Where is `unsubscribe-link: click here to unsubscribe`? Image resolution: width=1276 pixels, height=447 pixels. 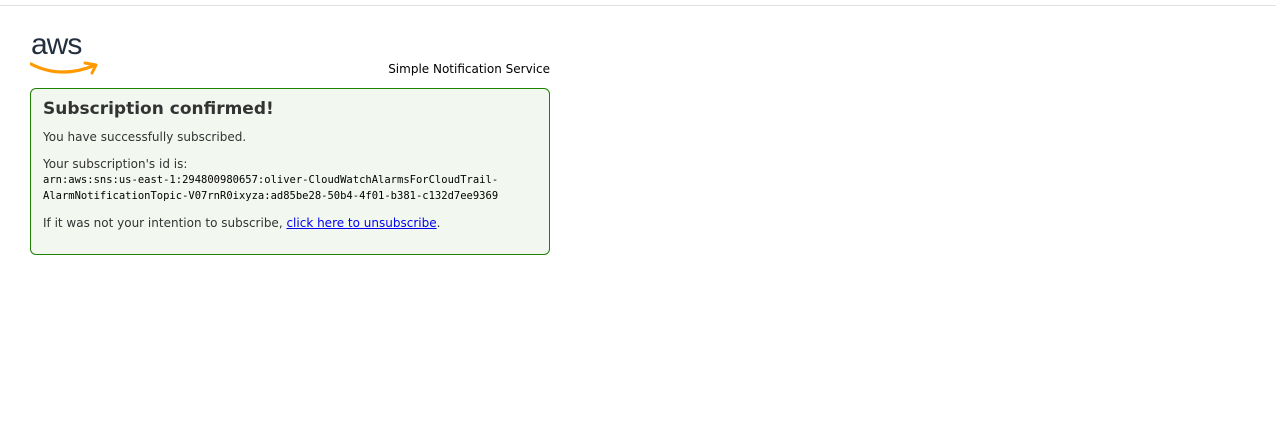
unsubscribe-link: click here to unsubscribe is located at coordinates (361, 223).